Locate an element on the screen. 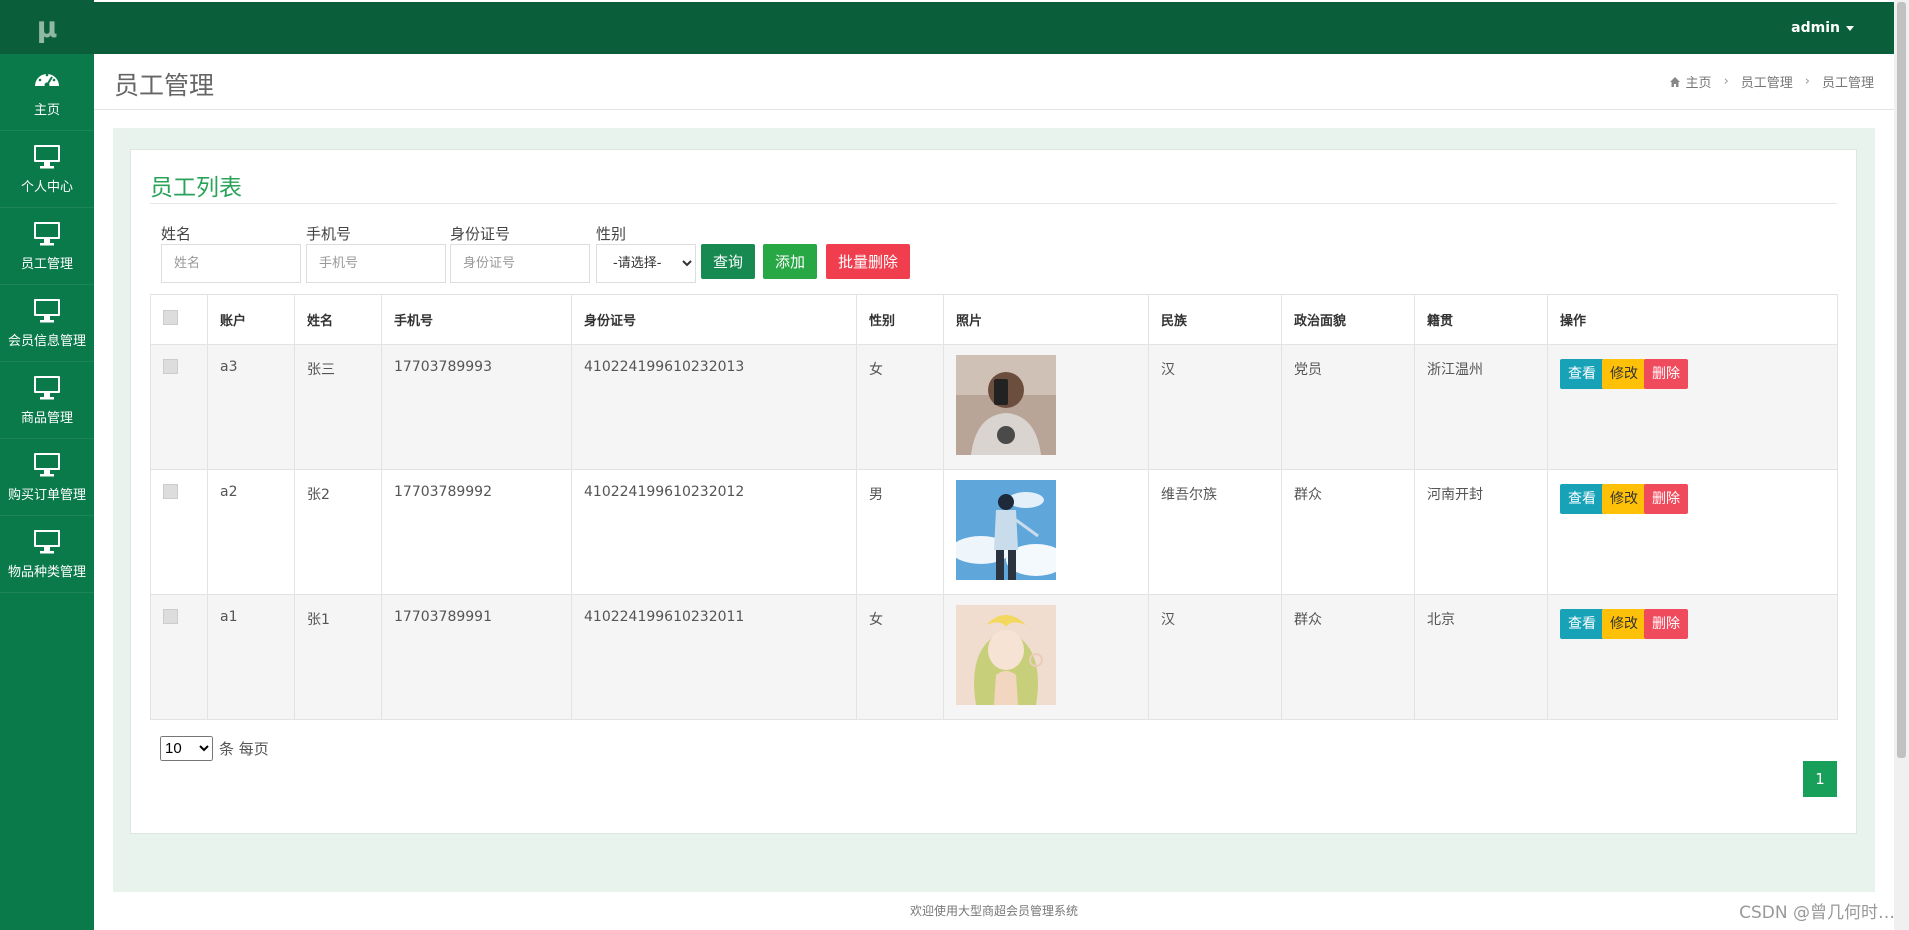  sidebar-item-label: 主页 is located at coordinates (46, 110).